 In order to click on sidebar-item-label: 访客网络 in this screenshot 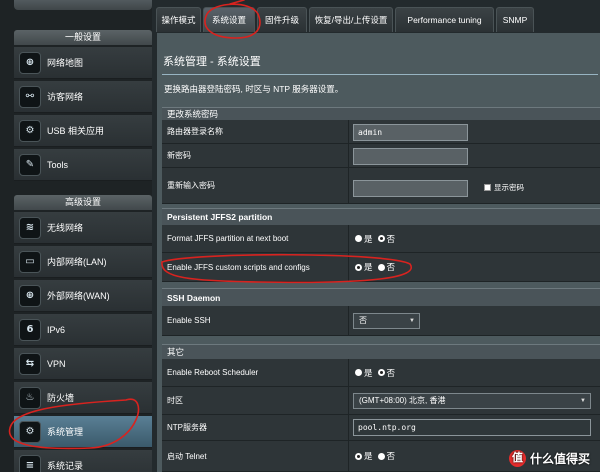, I will do `click(65, 97)`.